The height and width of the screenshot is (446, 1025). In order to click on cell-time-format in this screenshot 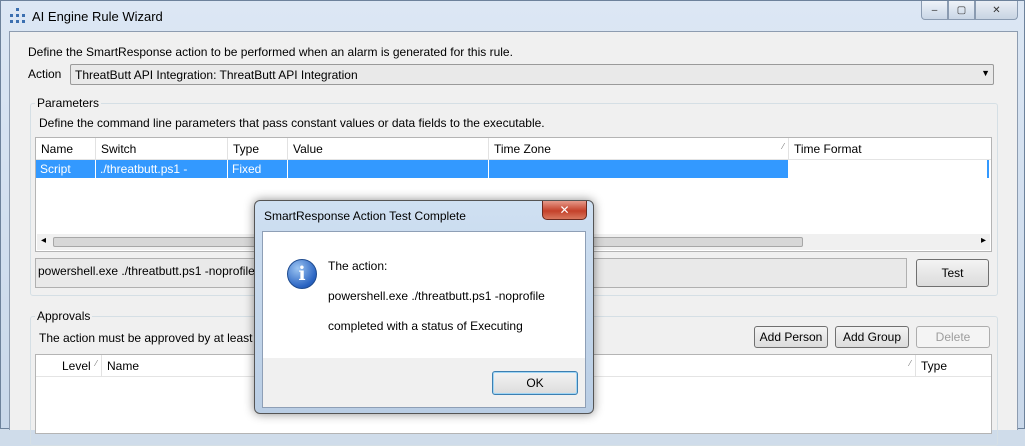, I will do `click(889, 169)`.